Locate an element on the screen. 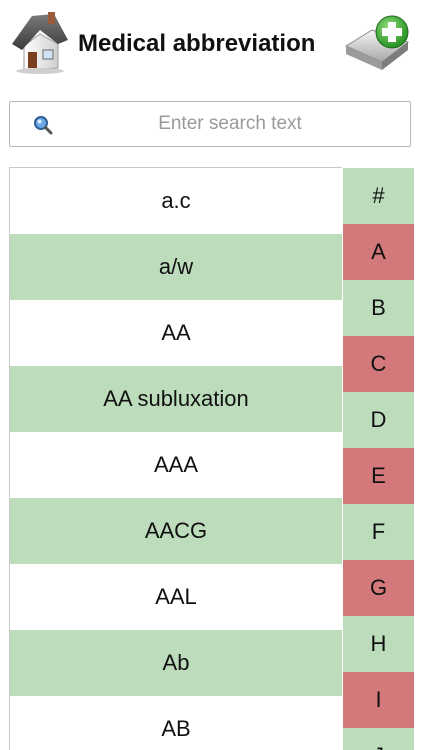  index-d: D is located at coordinates (378, 420).